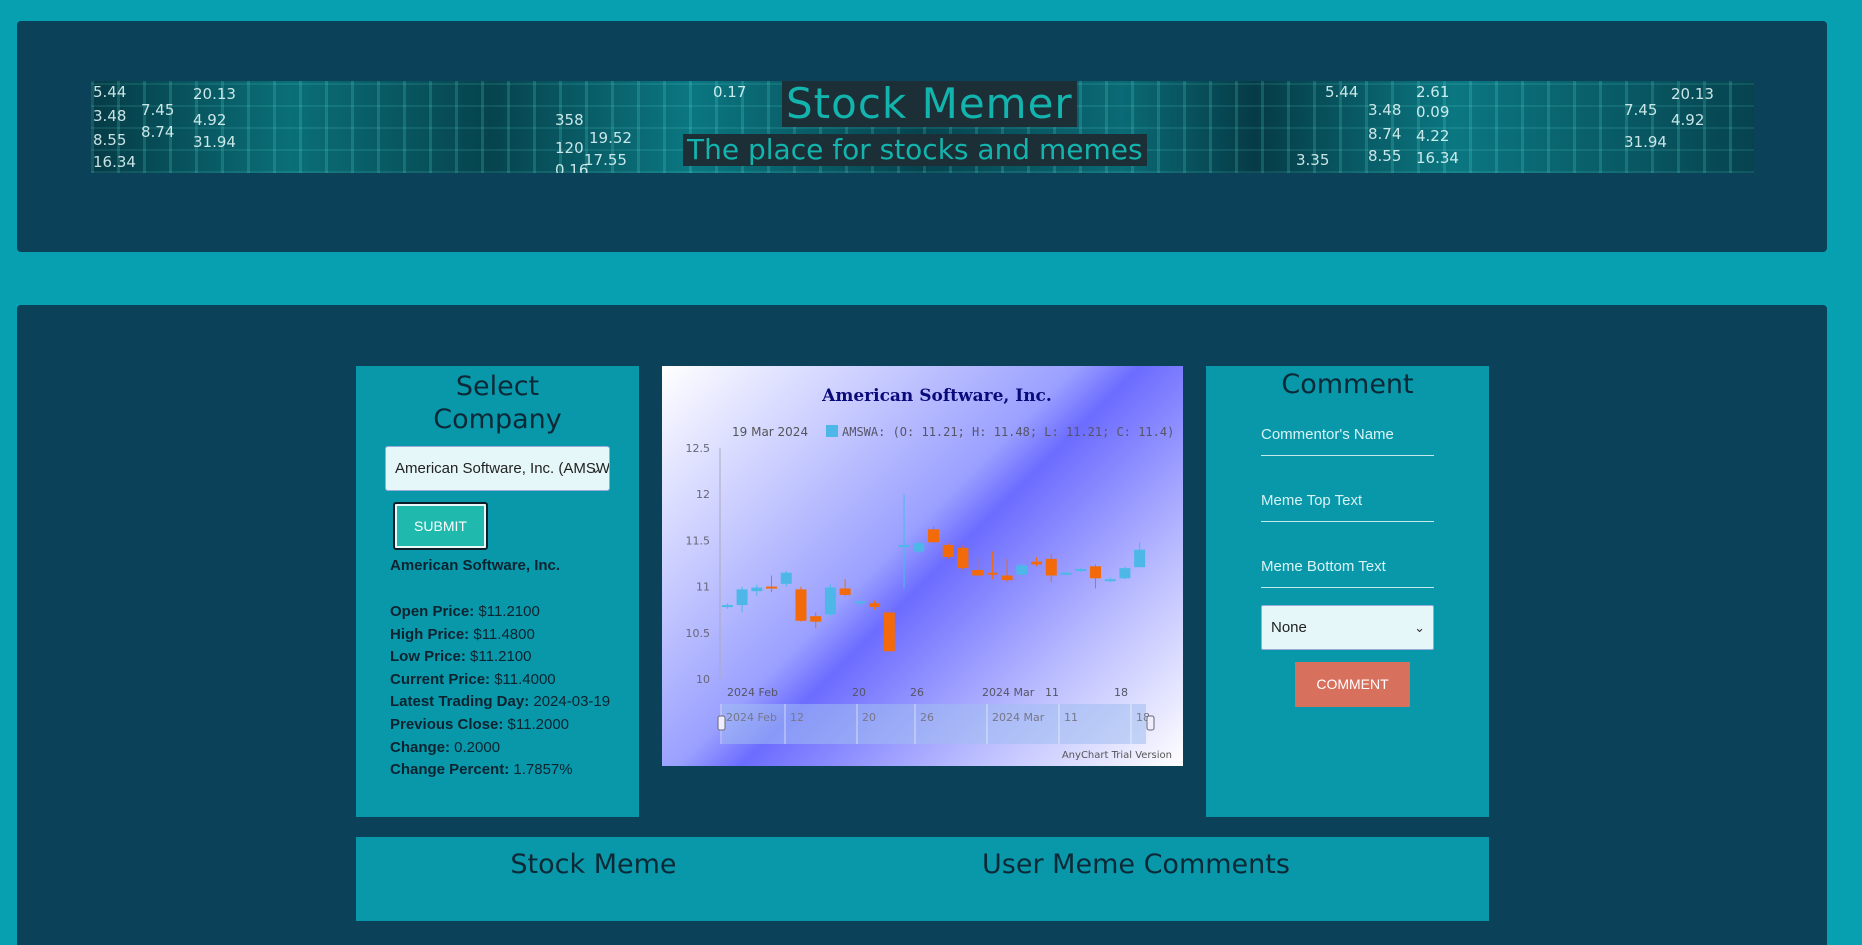 This screenshot has height=945, width=1862. I want to click on detail-open-price: Open Price: $11.2100, so click(465, 611).